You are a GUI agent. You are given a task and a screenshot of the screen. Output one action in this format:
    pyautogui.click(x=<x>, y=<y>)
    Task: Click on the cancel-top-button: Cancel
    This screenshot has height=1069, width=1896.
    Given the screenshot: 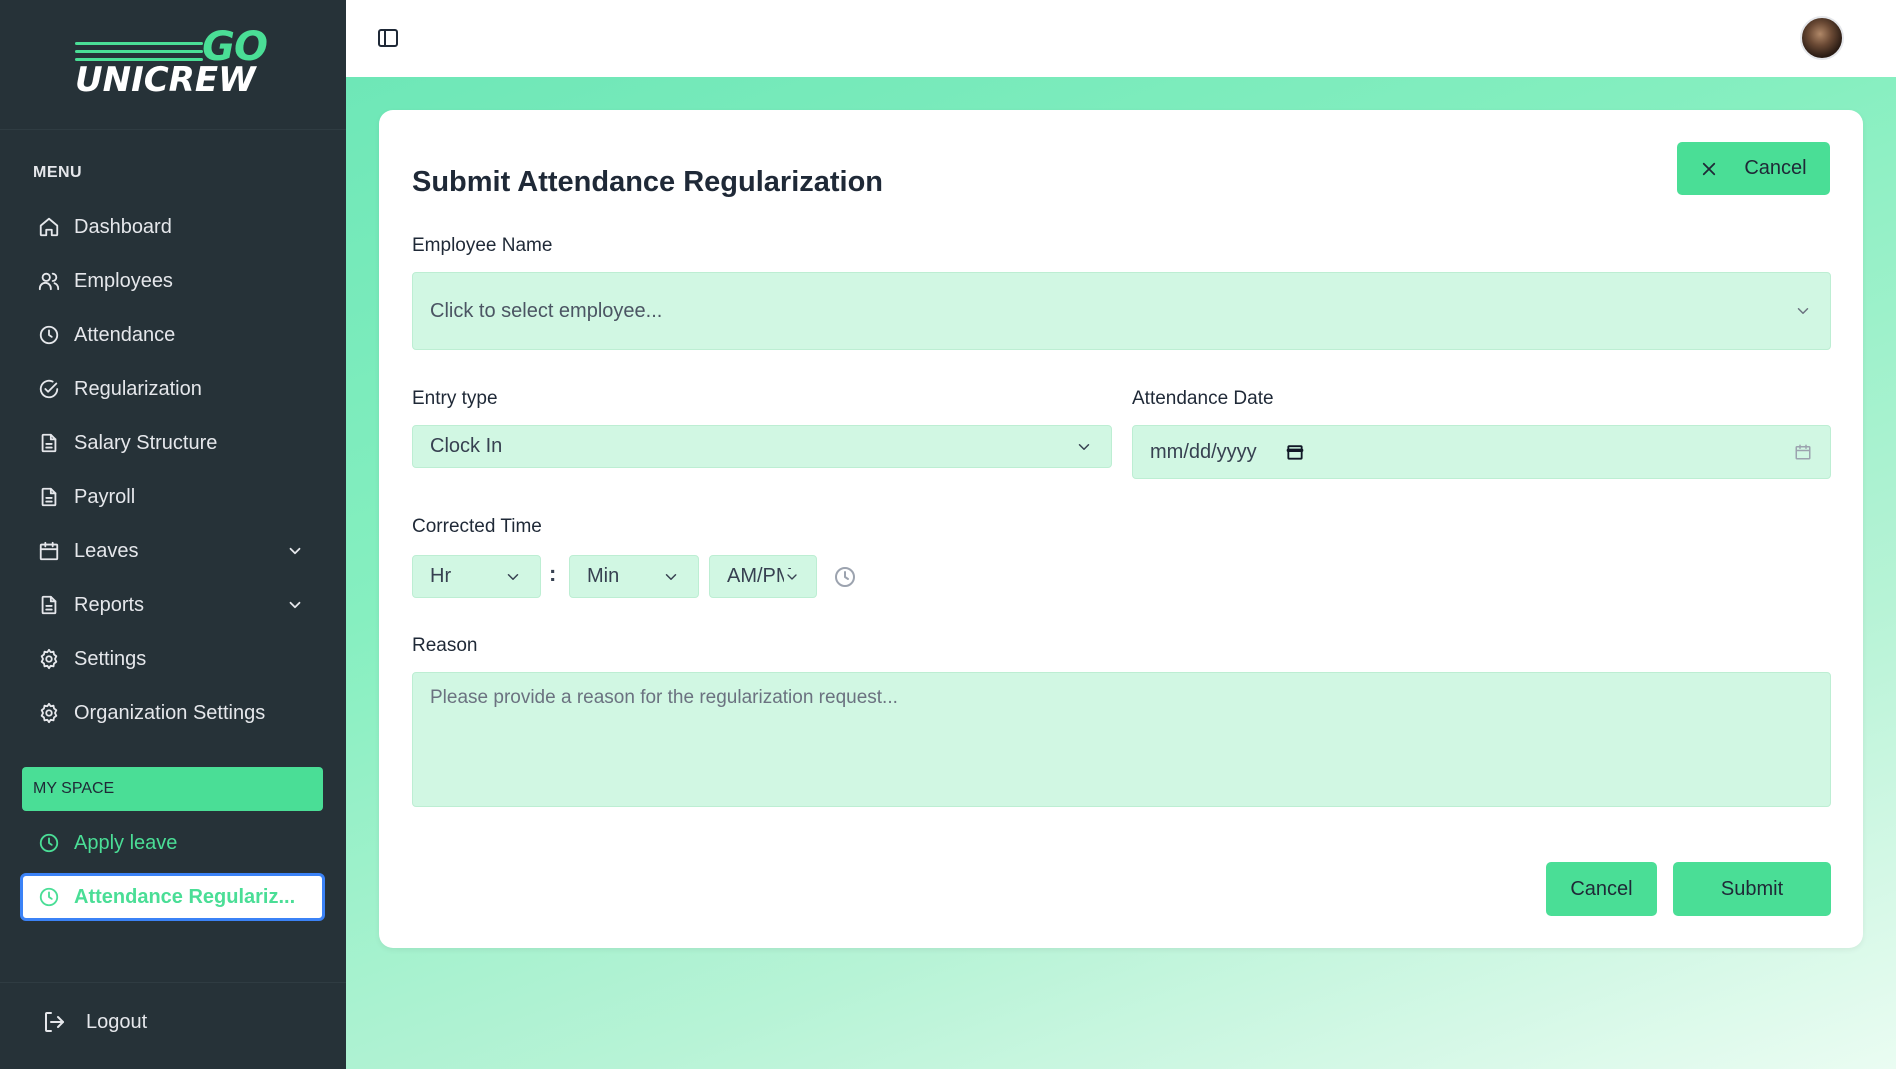 What is the action you would take?
    pyautogui.click(x=1753, y=168)
    